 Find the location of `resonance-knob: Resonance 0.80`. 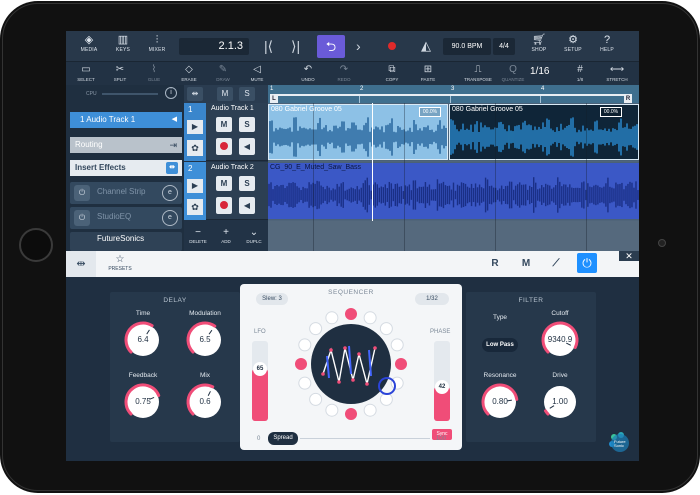

resonance-knob: Resonance 0.80 is located at coordinates (500, 400).